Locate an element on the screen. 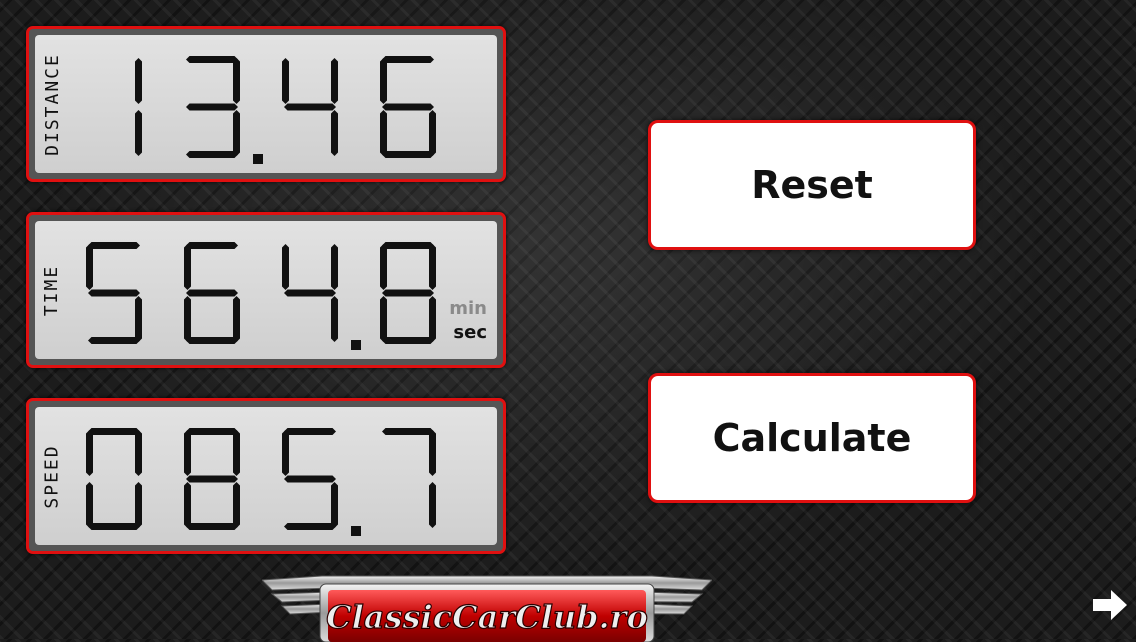 This screenshot has height=642, width=1136. distance-label: DISTANCE is located at coordinates (52, 104).